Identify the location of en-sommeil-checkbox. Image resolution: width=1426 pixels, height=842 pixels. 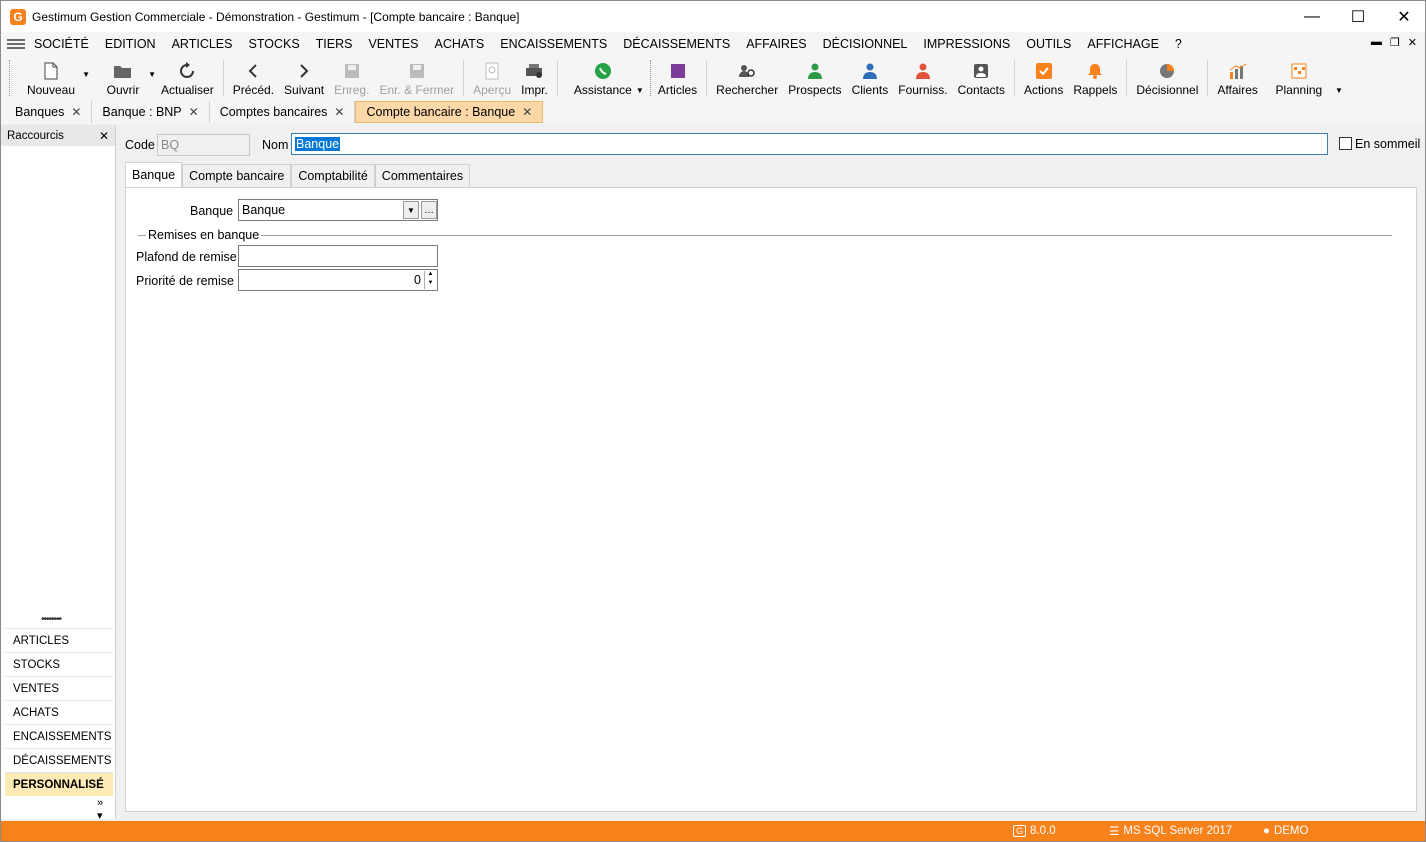
(1345, 143).